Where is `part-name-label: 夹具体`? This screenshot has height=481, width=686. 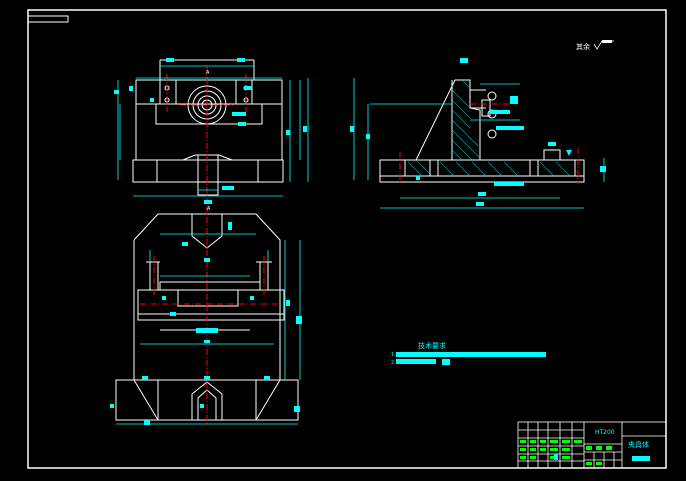 part-name-label: 夹具体 is located at coordinates (638, 444).